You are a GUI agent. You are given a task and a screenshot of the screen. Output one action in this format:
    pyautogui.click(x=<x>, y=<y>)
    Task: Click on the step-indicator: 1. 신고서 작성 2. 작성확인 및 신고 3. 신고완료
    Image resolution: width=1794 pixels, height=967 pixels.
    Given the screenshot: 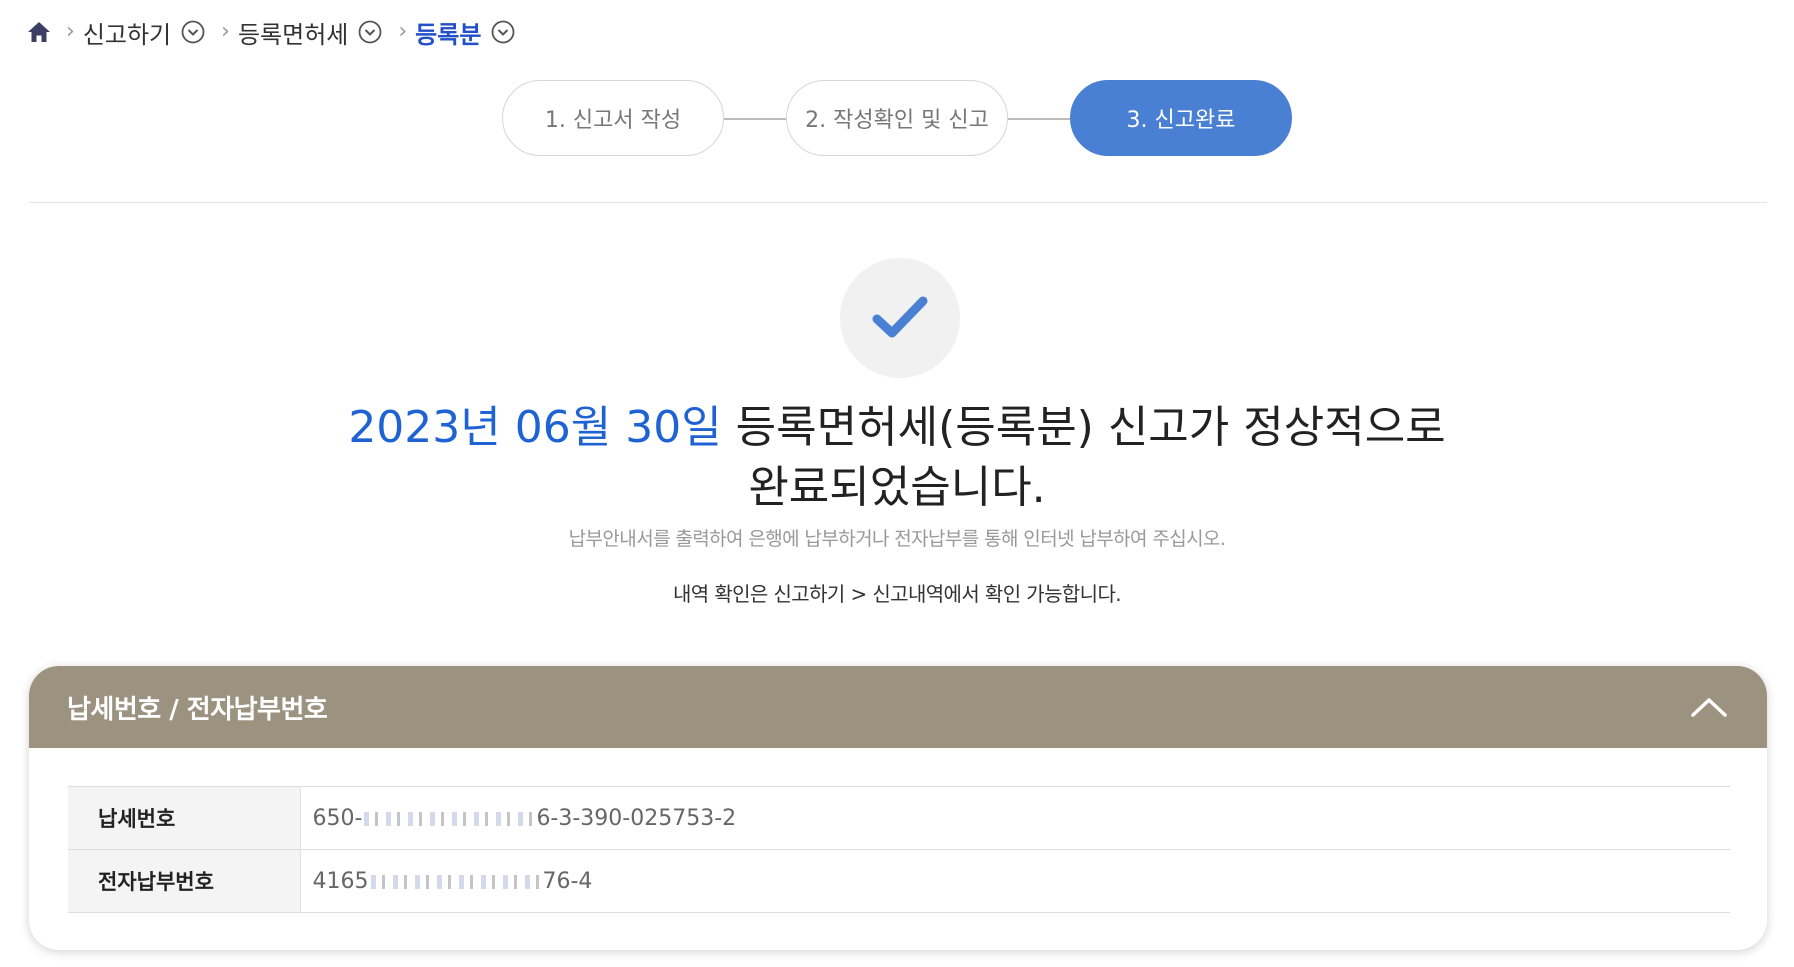 What is the action you would take?
    pyautogui.click(x=900, y=119)
    